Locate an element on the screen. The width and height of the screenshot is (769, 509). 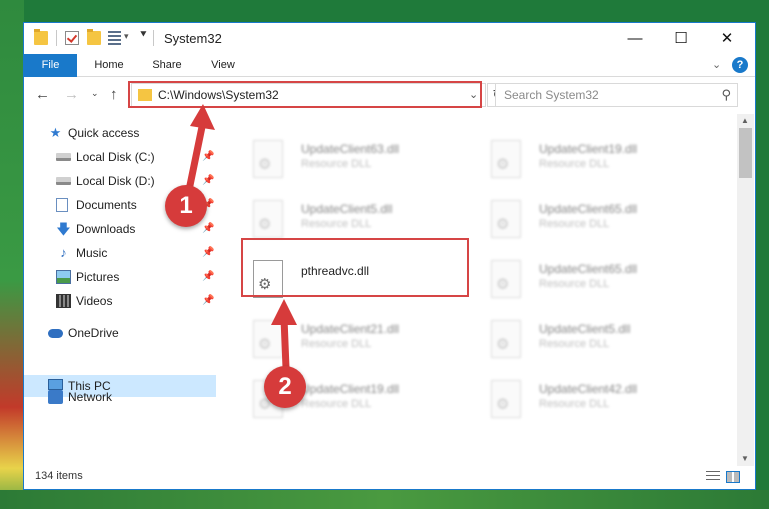
file-item: UpdateClient63.dll Resource DLL is located at coordinates (353, 161).